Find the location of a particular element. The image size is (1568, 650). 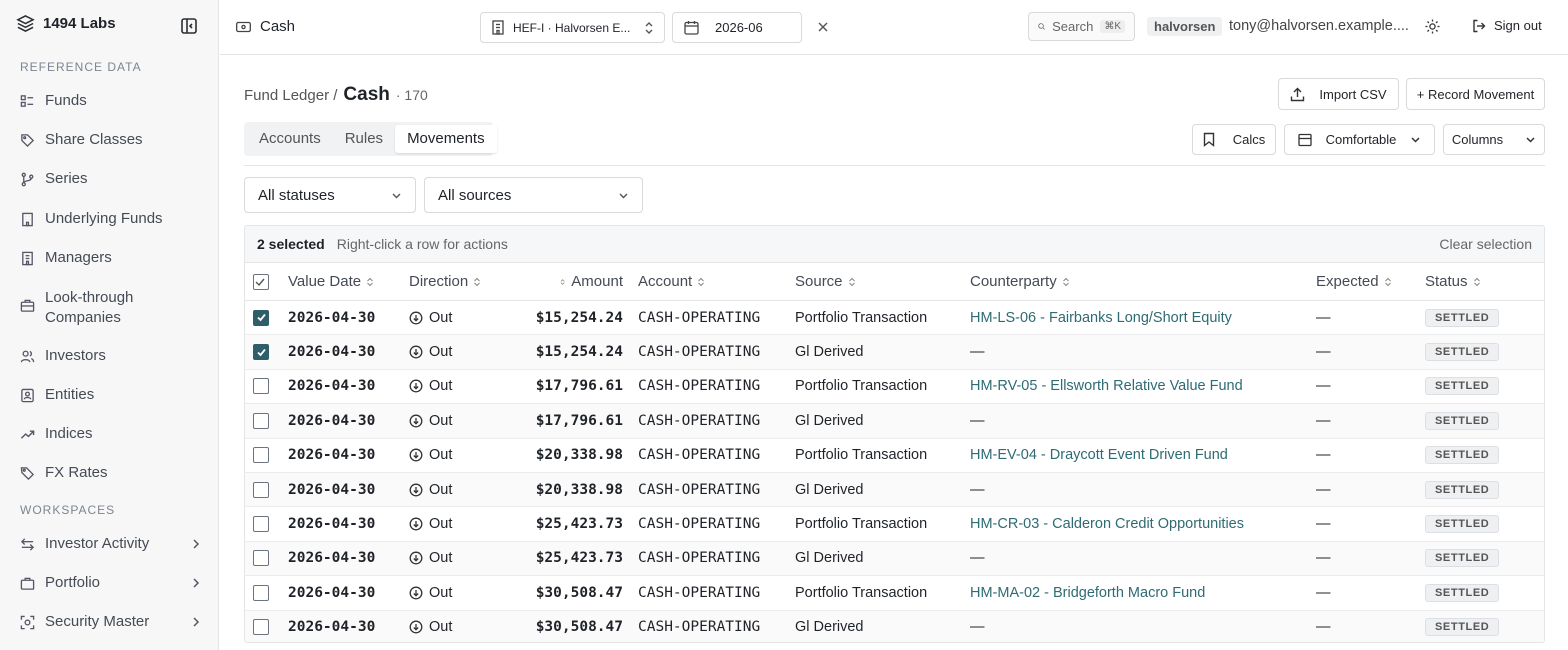

calcs-button: Calcs is located at coordinates (1234, 139).